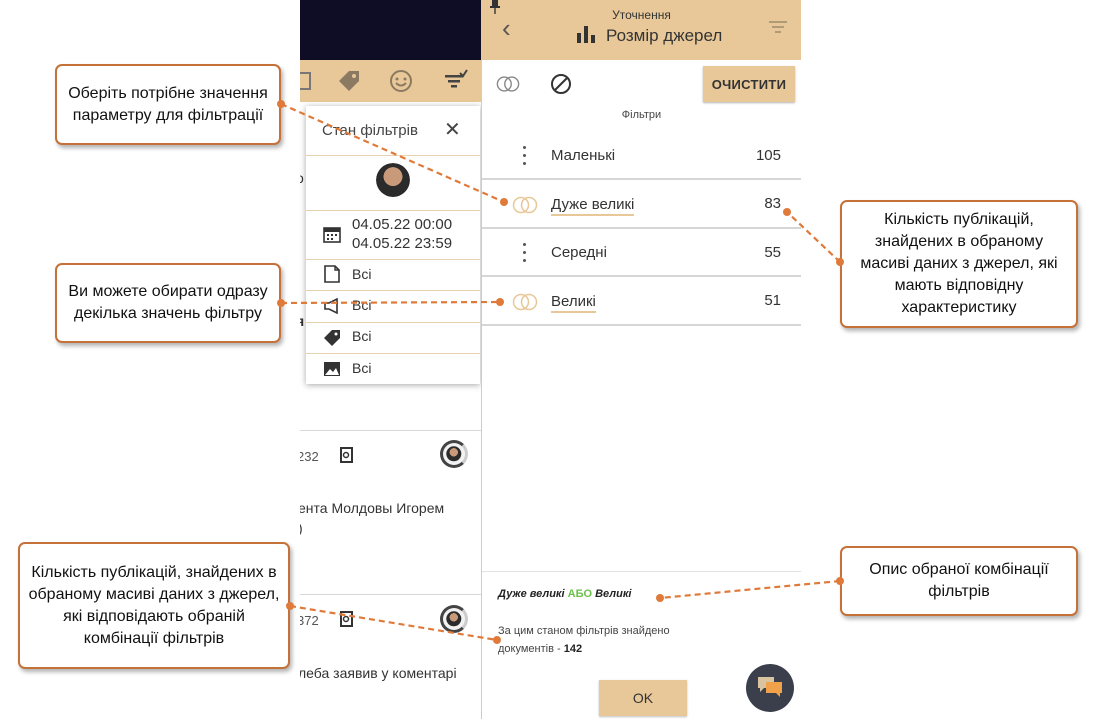 Image resolution: width=1095 pixels, height=719 pixels. What do you see at coordinates (643, 698) in the screenshot?
I see `ok-button: OK` at bounding box center [643, 698].